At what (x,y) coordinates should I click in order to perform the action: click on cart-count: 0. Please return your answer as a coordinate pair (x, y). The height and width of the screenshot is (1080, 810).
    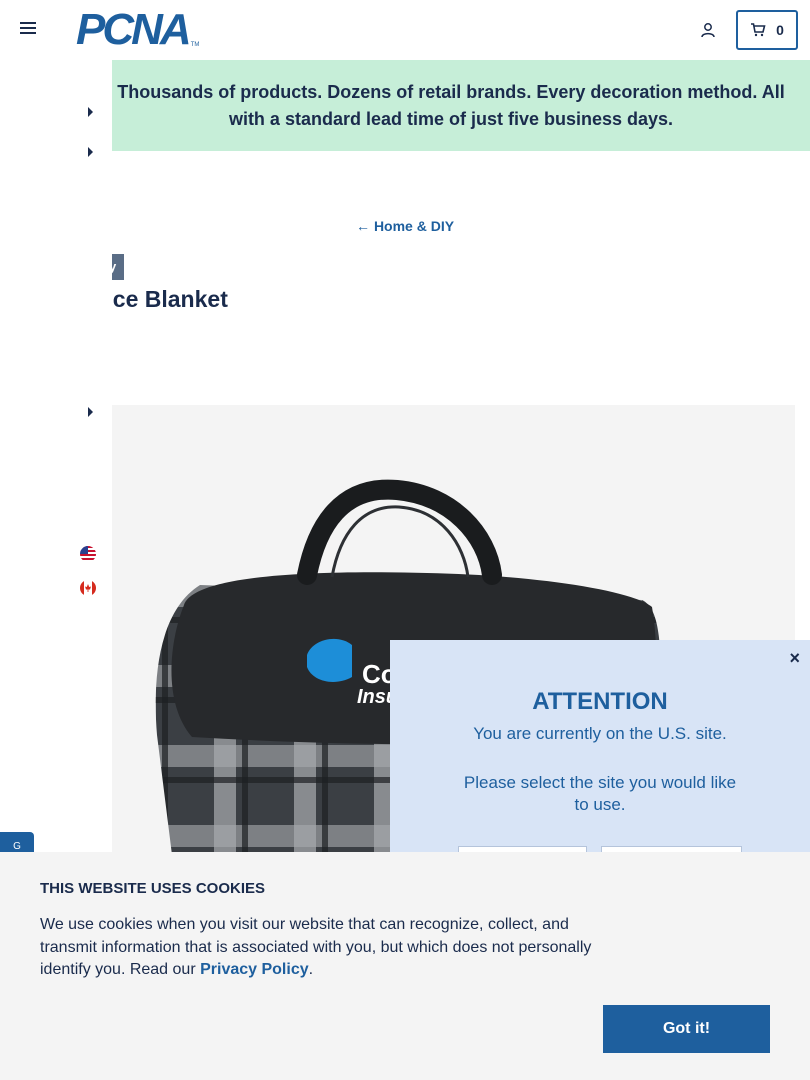
    Looking at the image, I should click on (780, 30).